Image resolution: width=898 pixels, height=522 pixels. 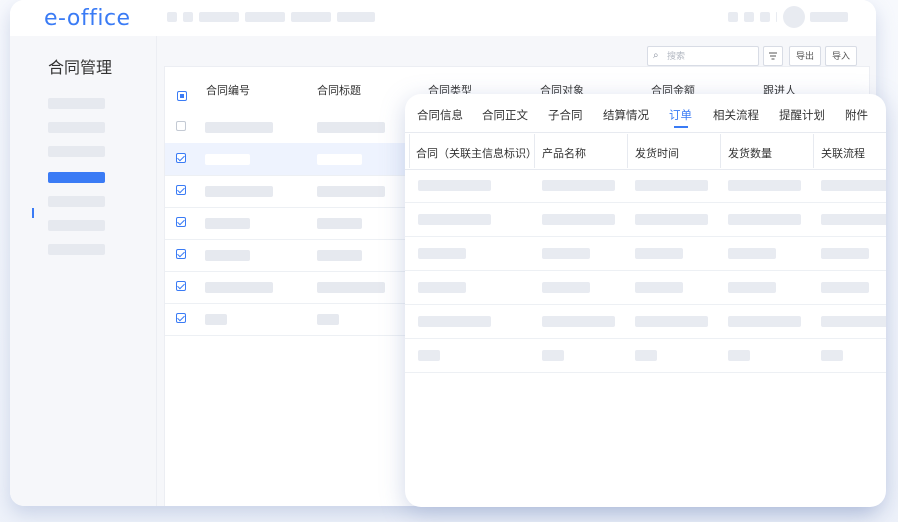 I want to click on tab-related-flow: 相关流程, so click(x=736, y=115).